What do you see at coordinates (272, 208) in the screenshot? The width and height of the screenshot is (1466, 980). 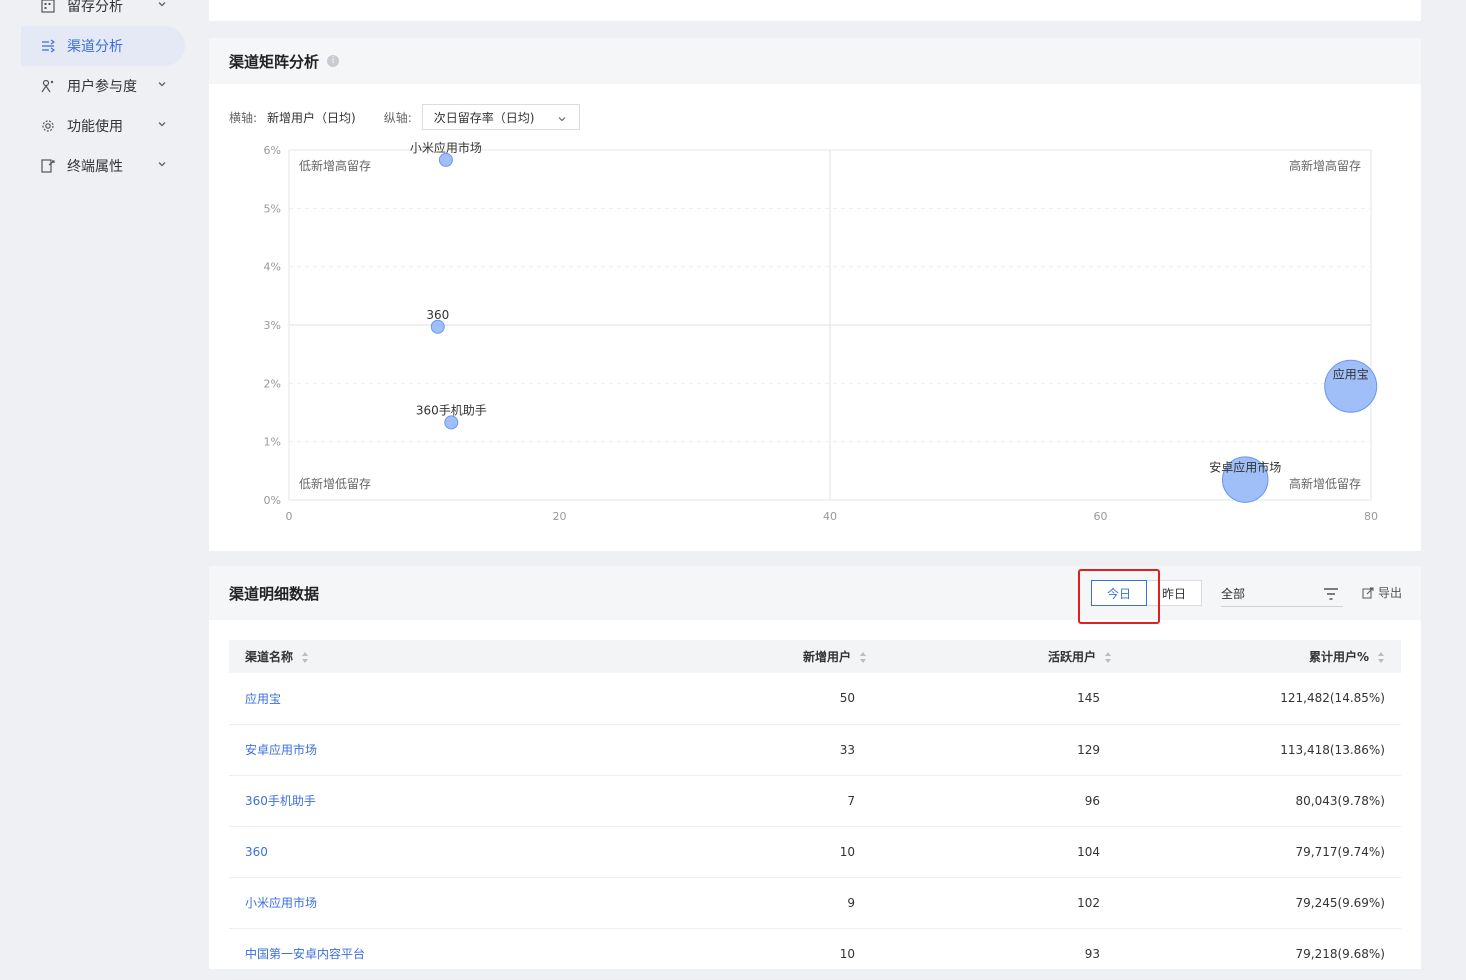 I see `y-tick-label: 5%` at bounding box center [272, 208].